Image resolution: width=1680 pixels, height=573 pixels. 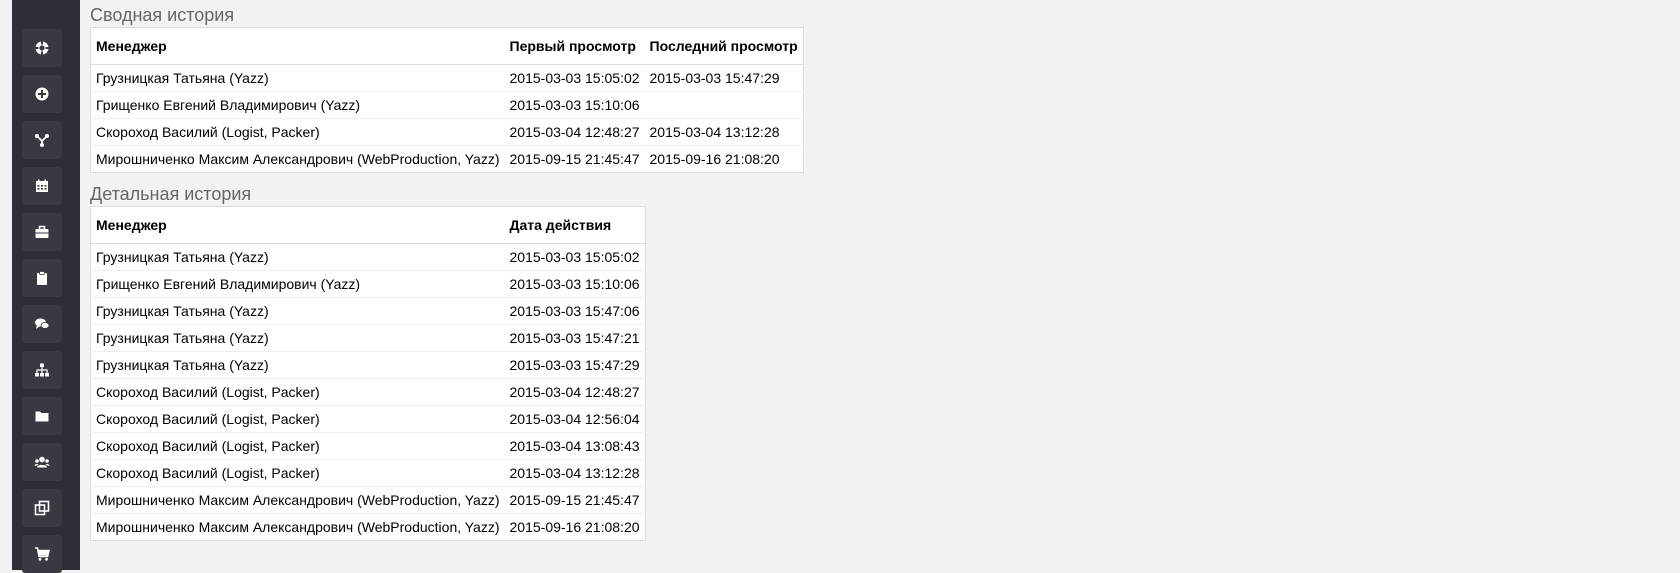 I want to click on sidebar-item-copy, so click(x=42, y=508).